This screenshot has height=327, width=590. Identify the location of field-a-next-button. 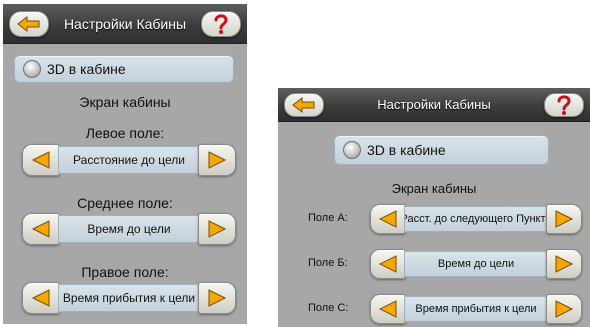
(564, 219).